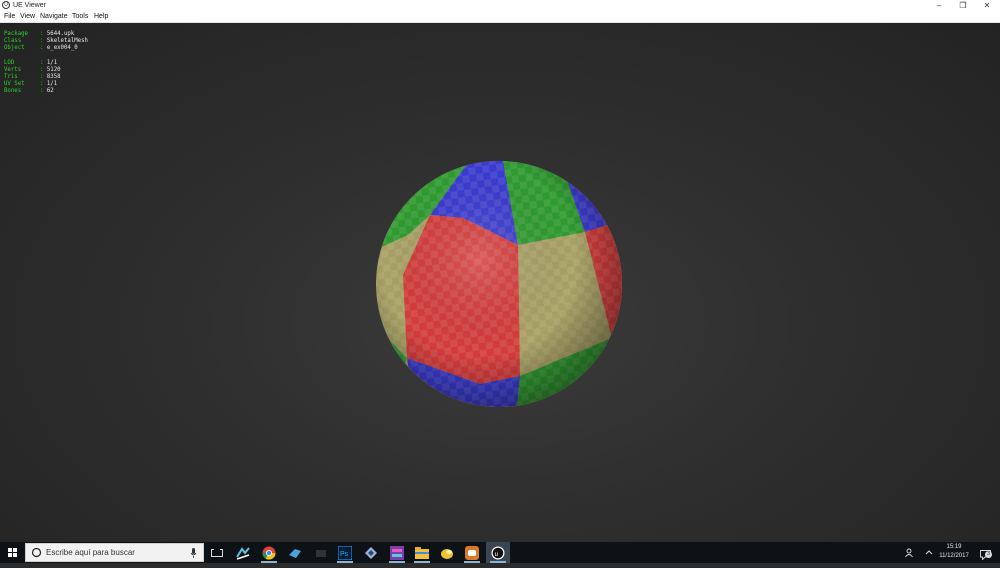 The image size is (1000, 568). I want to click on minimize-button: –, so click(939, 5).